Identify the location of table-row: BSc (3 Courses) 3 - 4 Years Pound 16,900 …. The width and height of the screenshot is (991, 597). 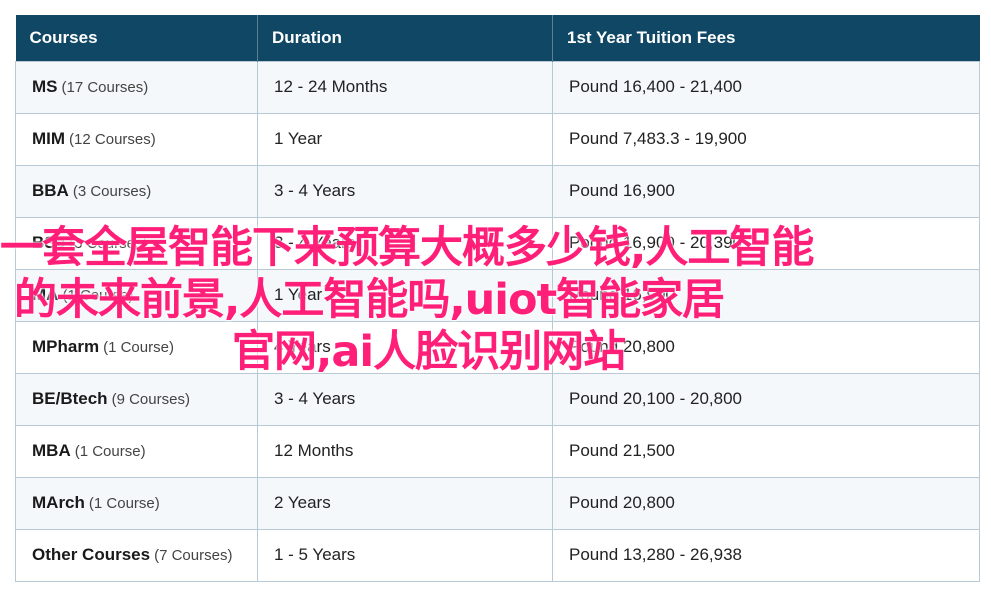
(497, 243).